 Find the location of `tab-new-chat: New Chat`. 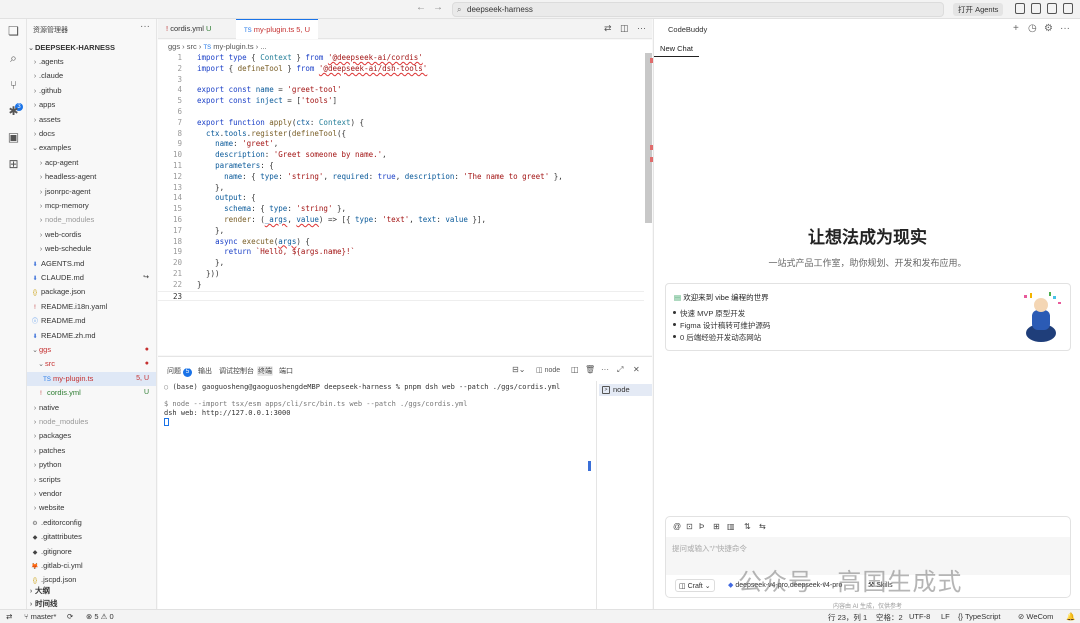

tab-new-chat: New Chat is located at coordinates (676, 49).